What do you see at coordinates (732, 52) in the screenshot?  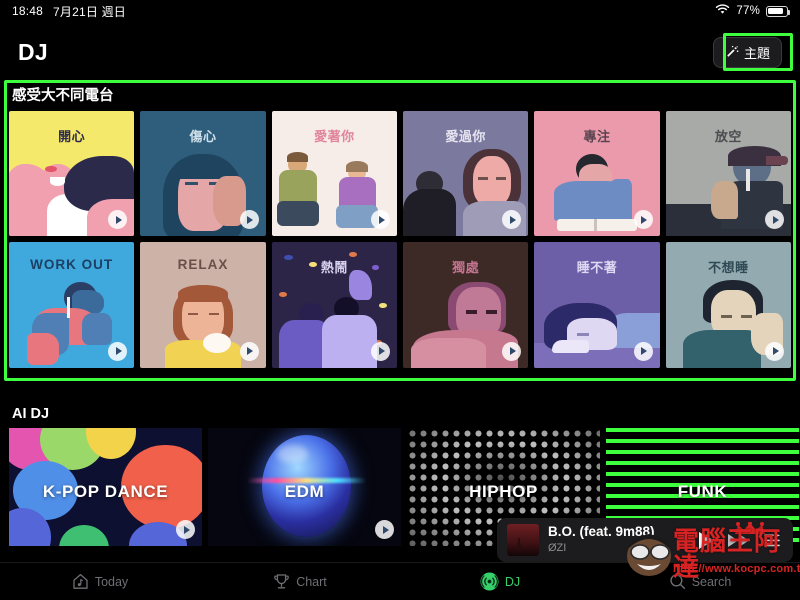 I see `magic-wand-icon` at bounding box center [732, 52].